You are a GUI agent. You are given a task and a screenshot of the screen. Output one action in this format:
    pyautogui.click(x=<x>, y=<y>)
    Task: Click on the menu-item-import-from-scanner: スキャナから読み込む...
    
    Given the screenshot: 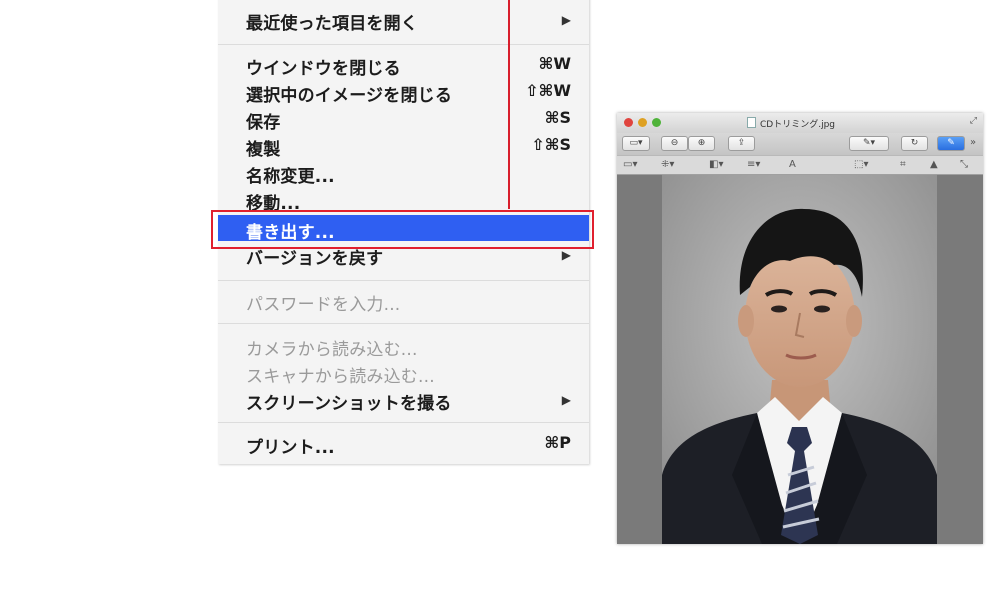 What is the action you would take?
    pyautogui.click(x=403, y=373)
    